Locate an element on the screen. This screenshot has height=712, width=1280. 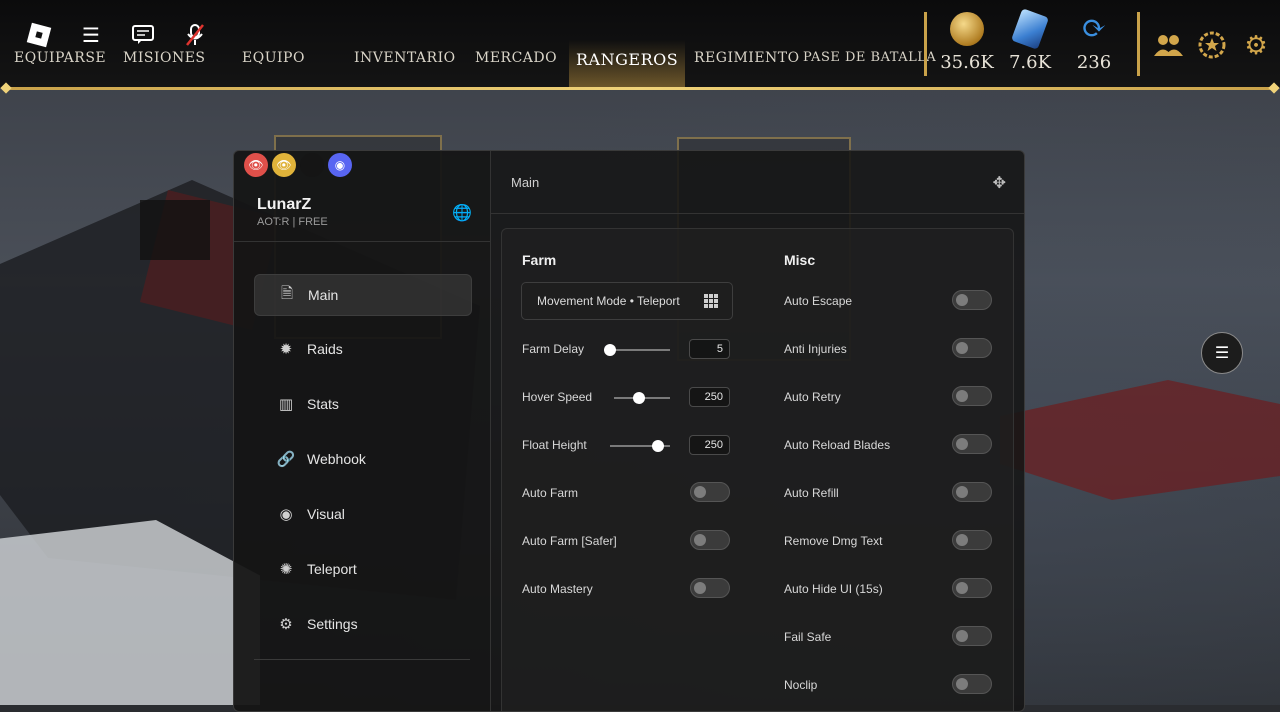
auto-retry-label: Auto Retry is located at coordinates (812, 397).